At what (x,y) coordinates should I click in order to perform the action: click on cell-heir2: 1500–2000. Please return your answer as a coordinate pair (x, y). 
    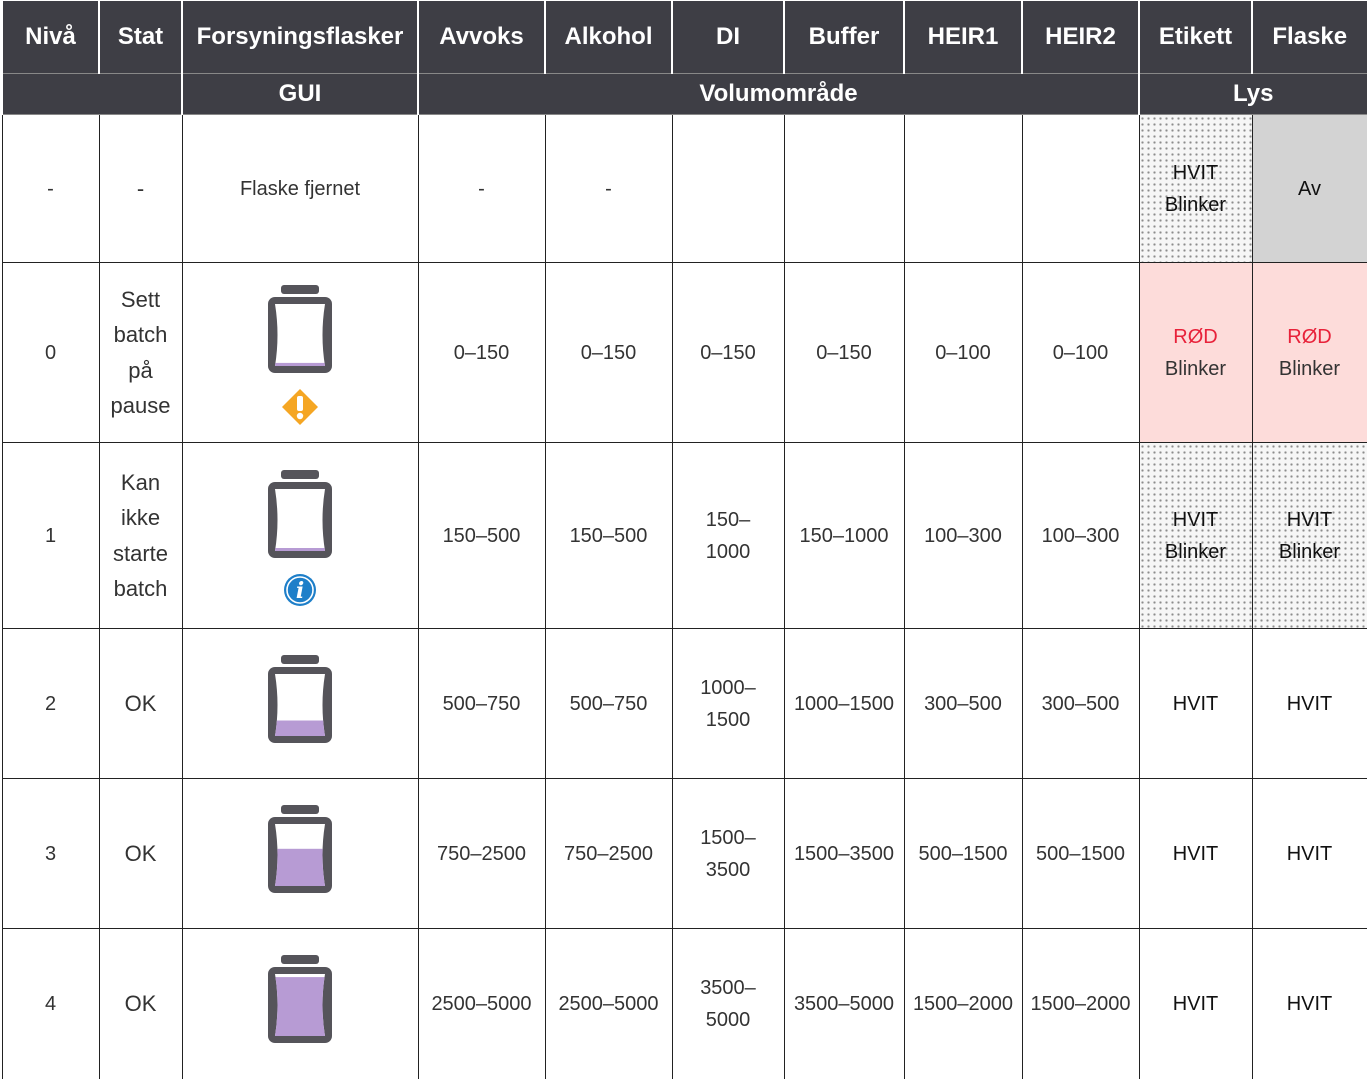
    Looking at the image, I should click on (1080, 1003).